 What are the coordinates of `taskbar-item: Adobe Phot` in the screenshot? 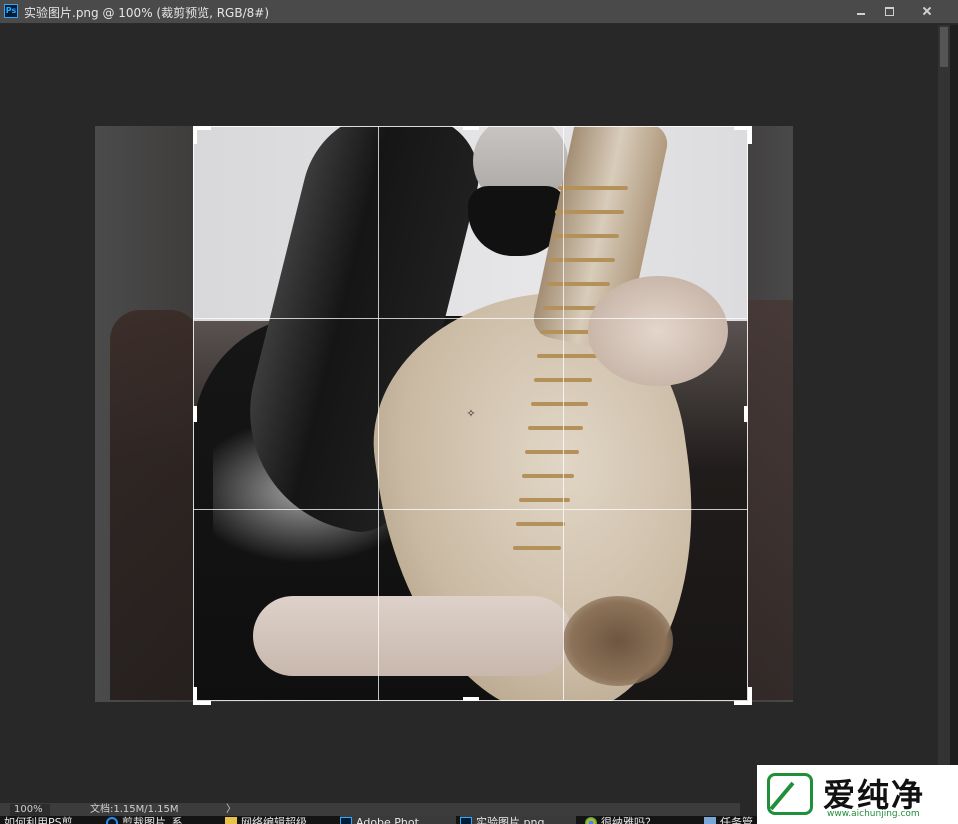 It's located at (398, 820).